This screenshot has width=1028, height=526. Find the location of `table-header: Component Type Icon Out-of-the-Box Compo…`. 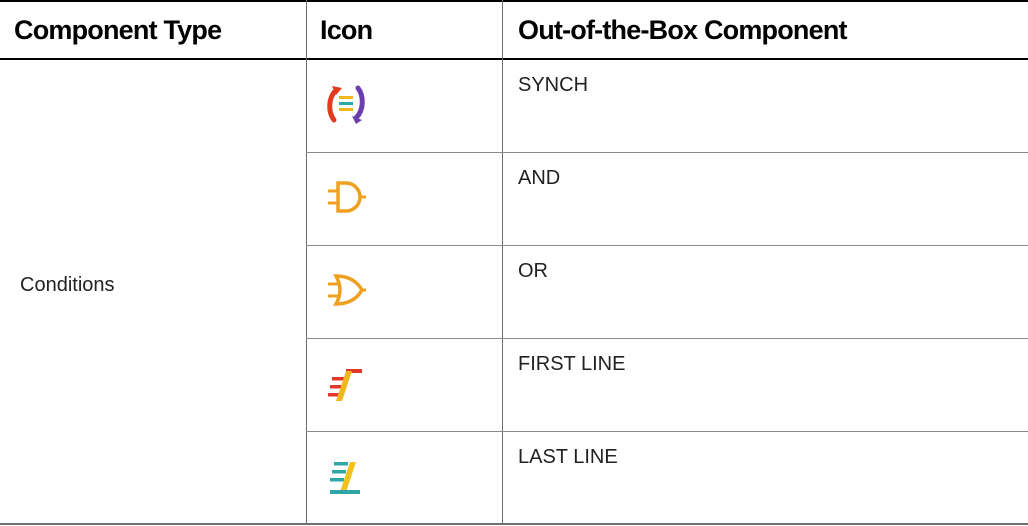

table-header: Component Type Icon Out-of-the-Box Compo… is located at coordinates (514, 30).